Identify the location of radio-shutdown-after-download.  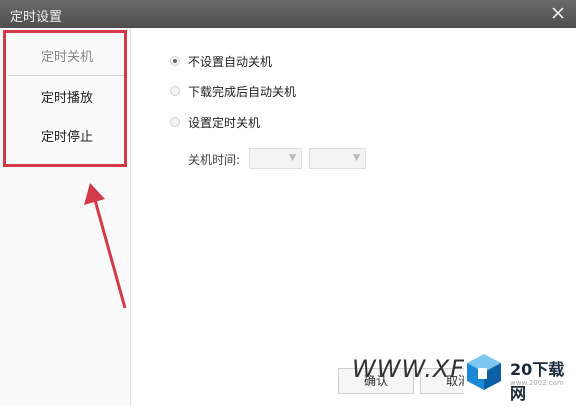
(175, 91).